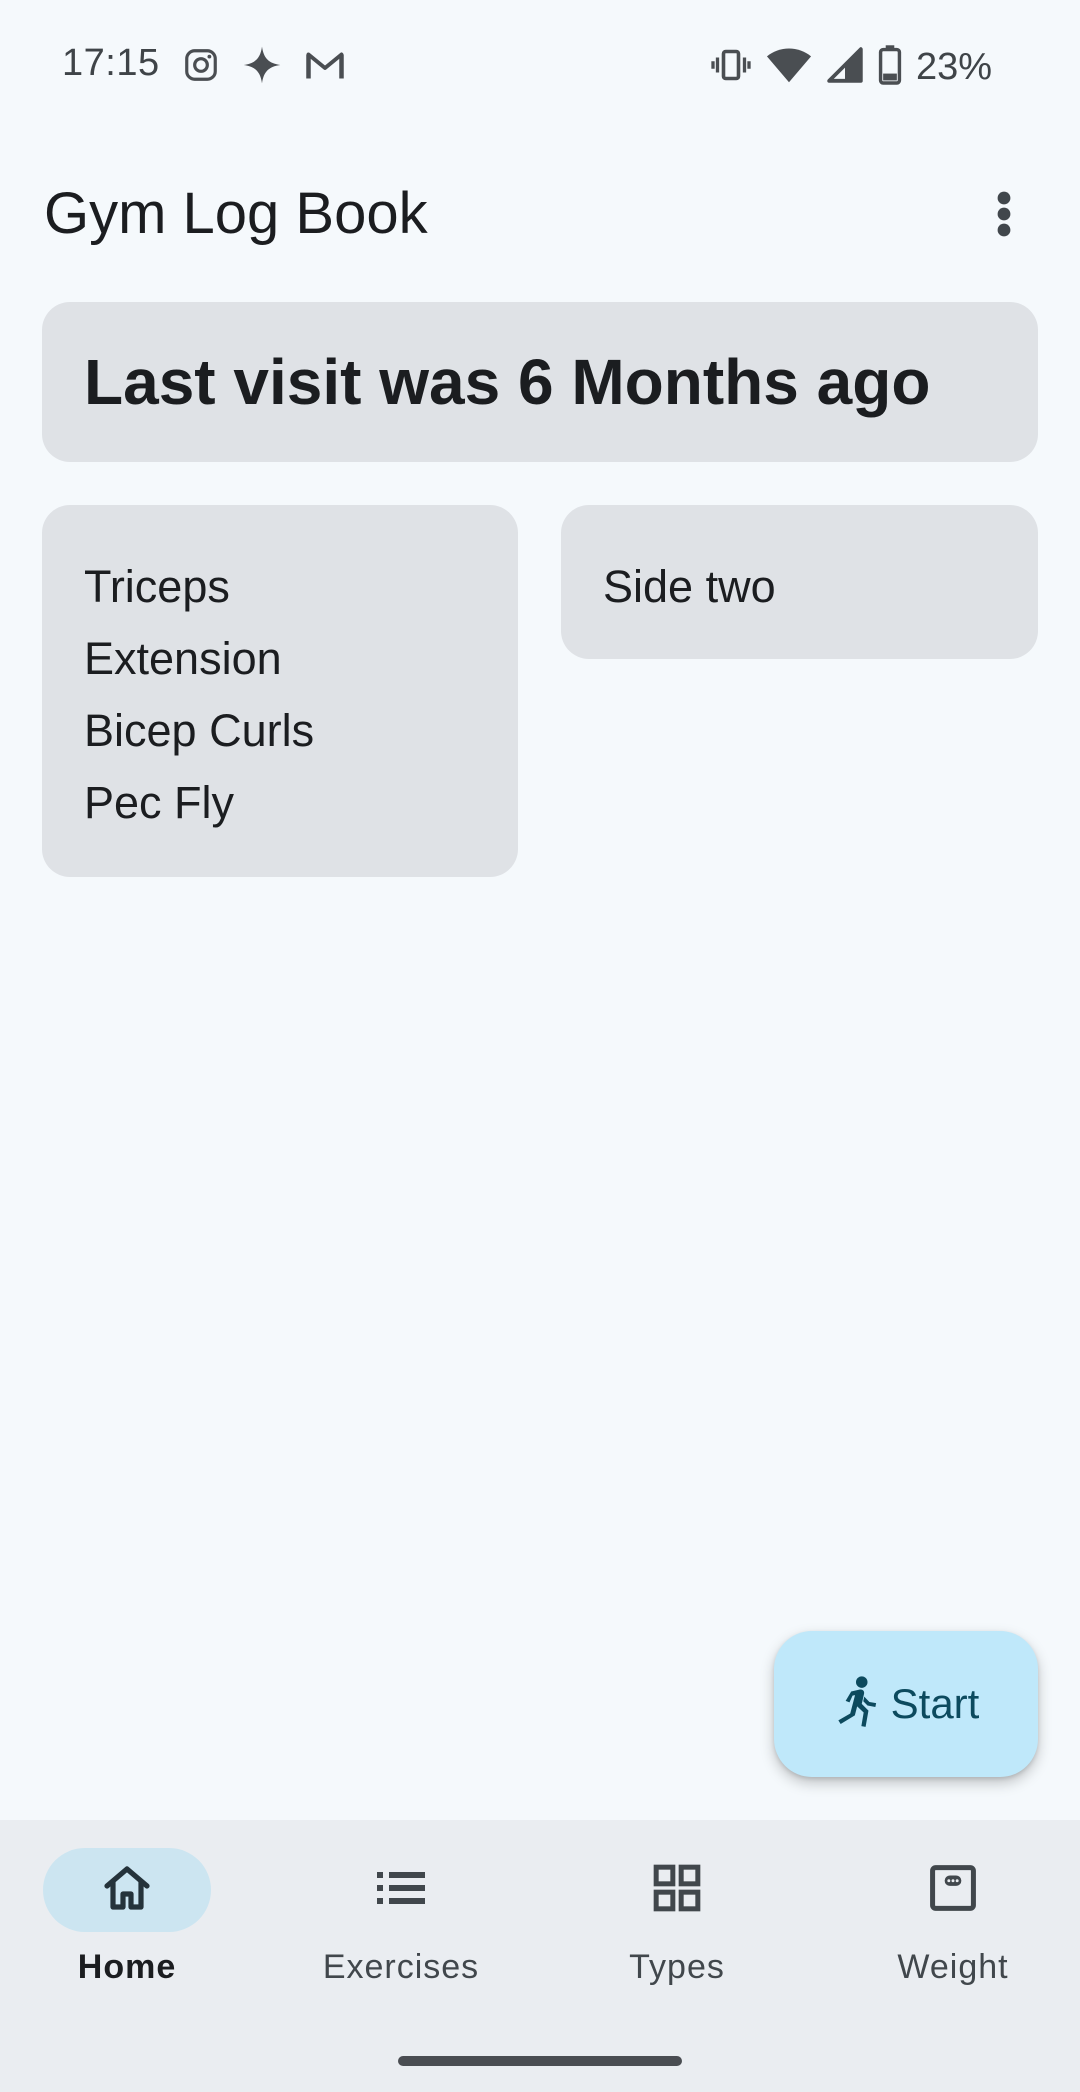 This screenshot has height=2092, width=1080. What do you see at coordinates (280, 691) in the screenshot?
I see `side-one-card: Triceps Extension Bicep Curls Pec Fly` at bounding box center [280, 691].